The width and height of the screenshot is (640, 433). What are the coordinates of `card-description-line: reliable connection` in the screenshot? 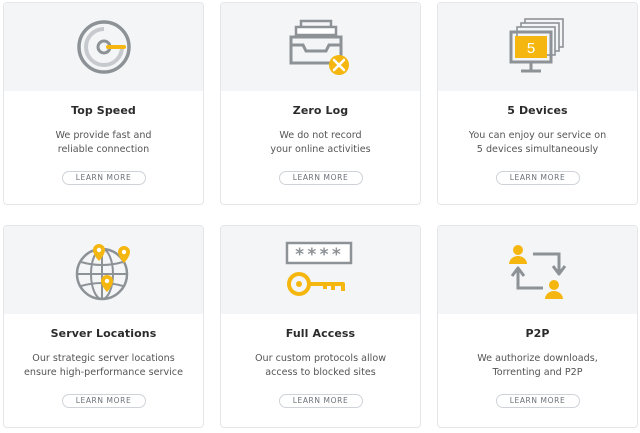 It's located at (103, 149).